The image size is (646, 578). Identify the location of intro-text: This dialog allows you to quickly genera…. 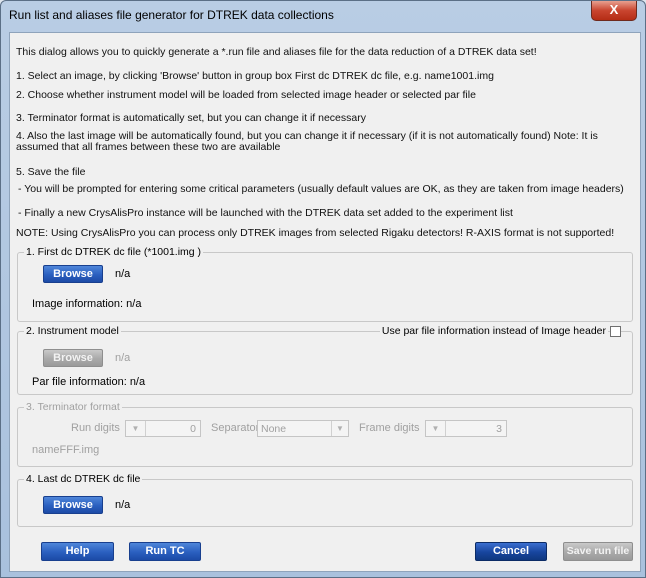
(276, 52).